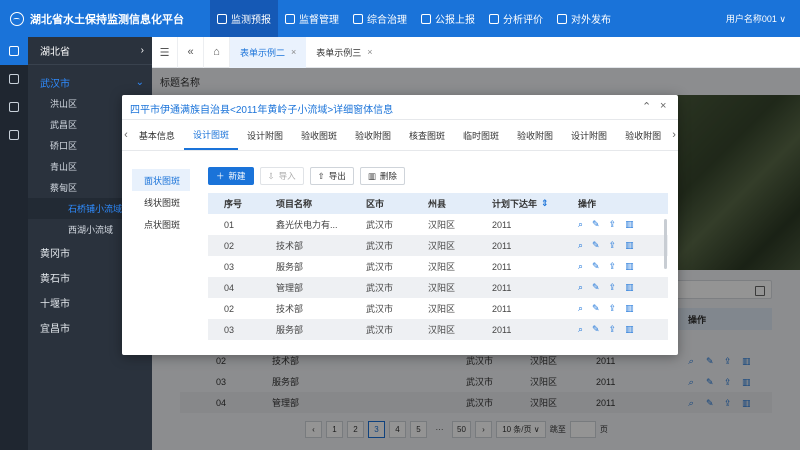 This screenshot has width=800, height=450. I want to click on col-year: 计划下达年 ⇕, so click(520, 203).